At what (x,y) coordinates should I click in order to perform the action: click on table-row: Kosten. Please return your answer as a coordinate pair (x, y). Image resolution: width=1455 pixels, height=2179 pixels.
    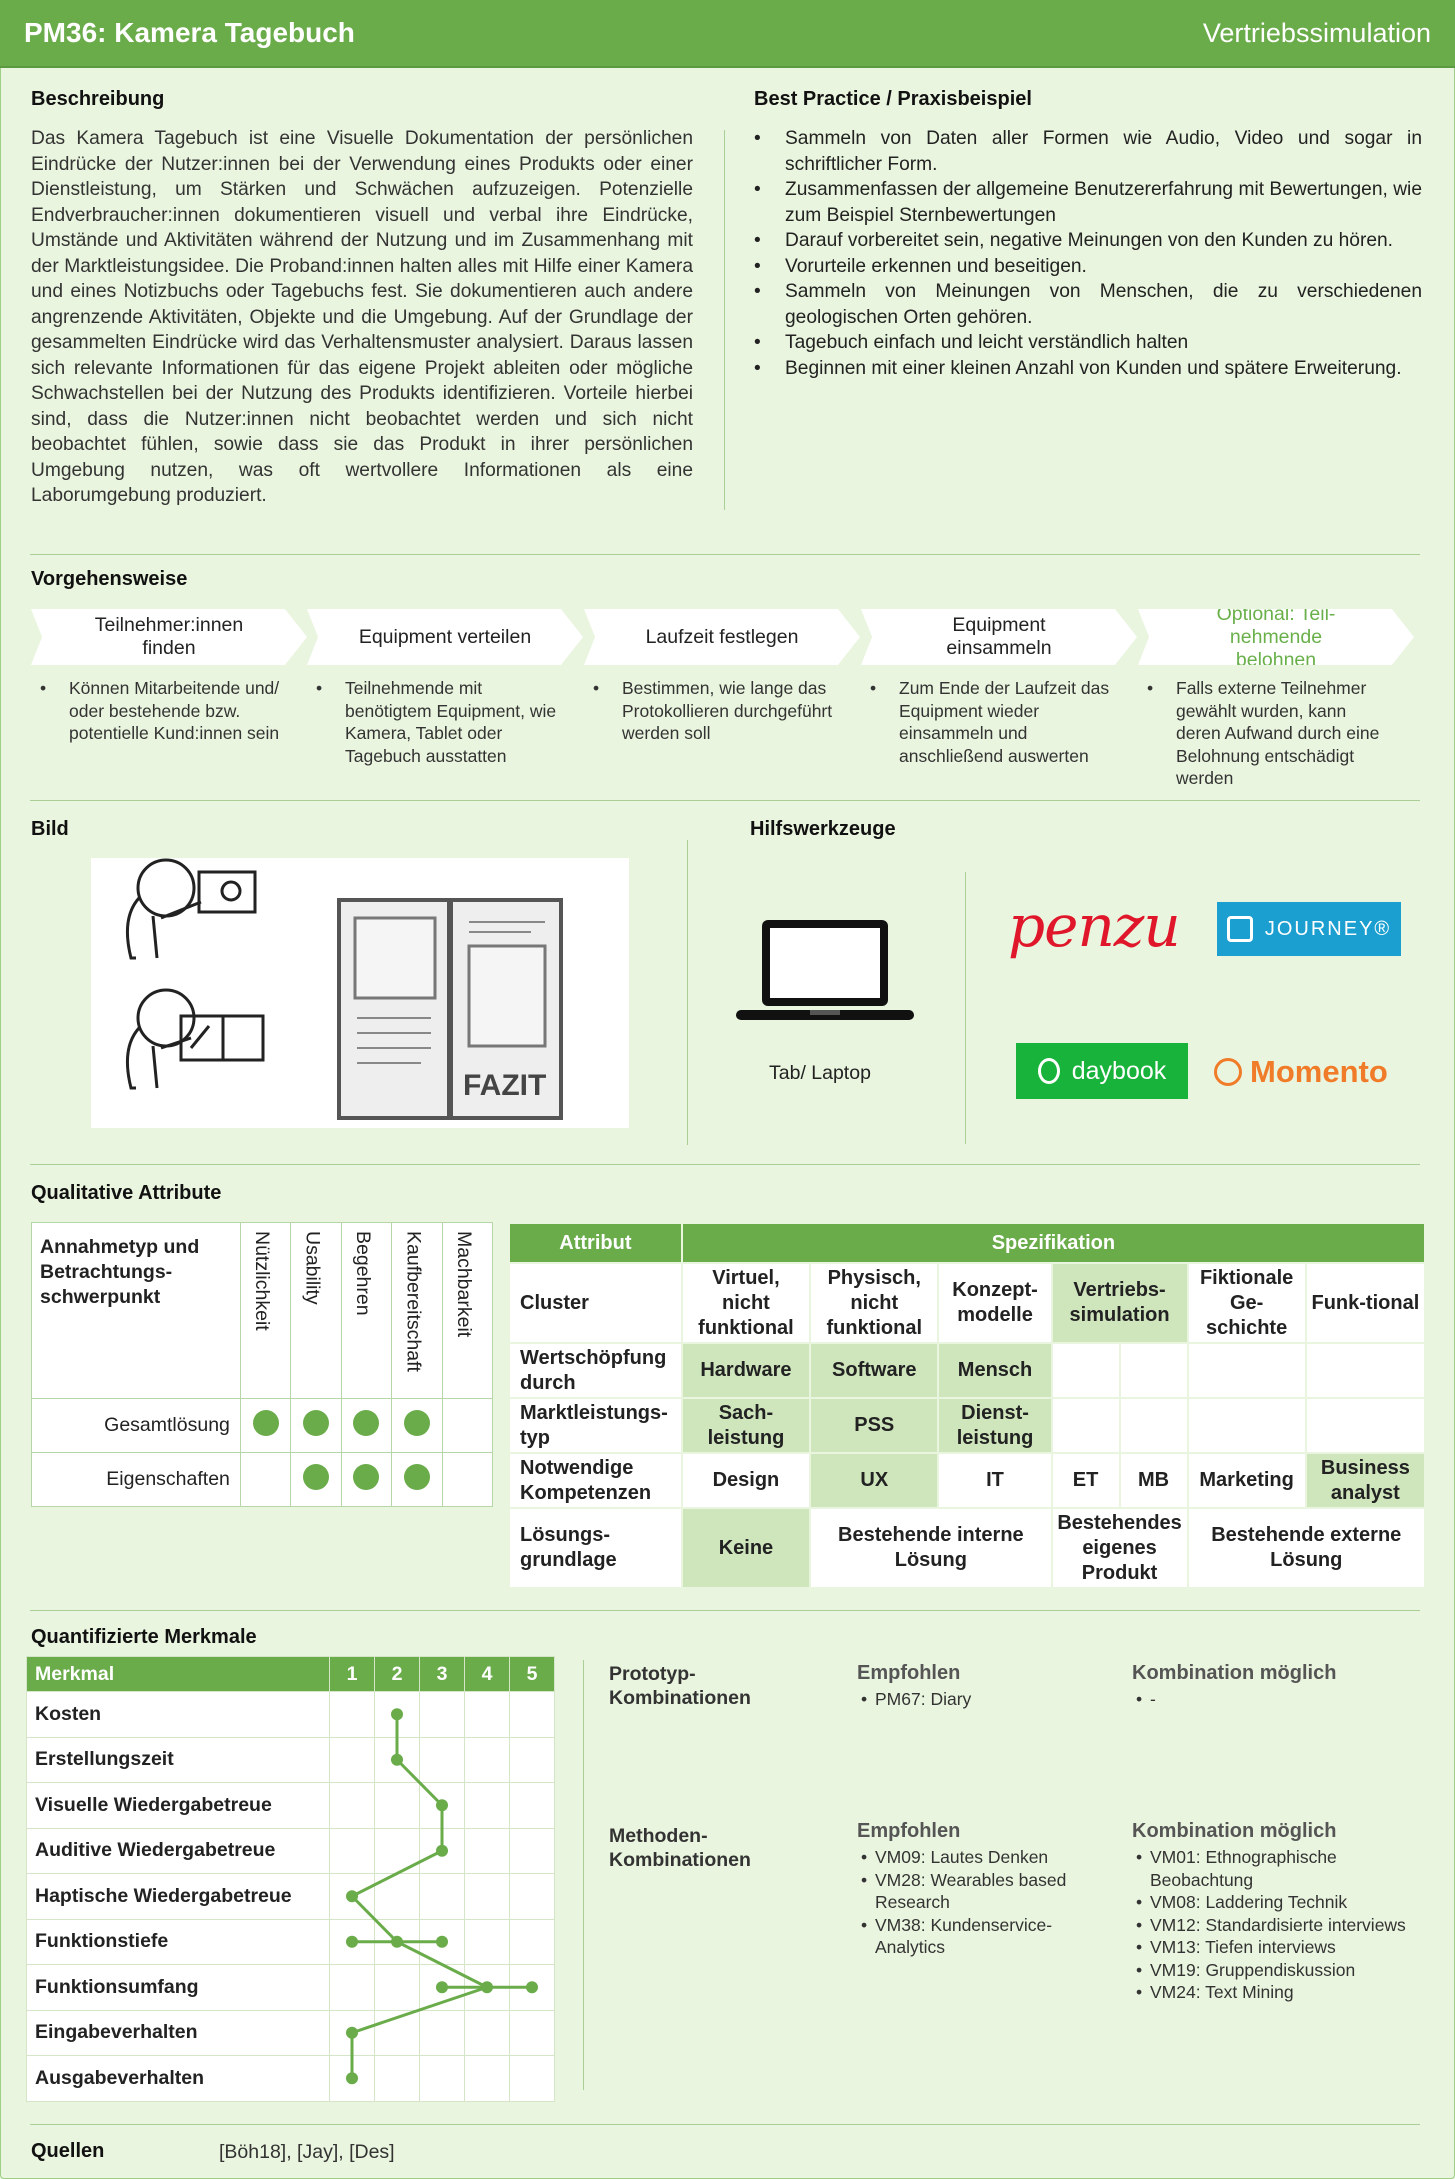
    Looking at the image, I should click on (290, 1714).